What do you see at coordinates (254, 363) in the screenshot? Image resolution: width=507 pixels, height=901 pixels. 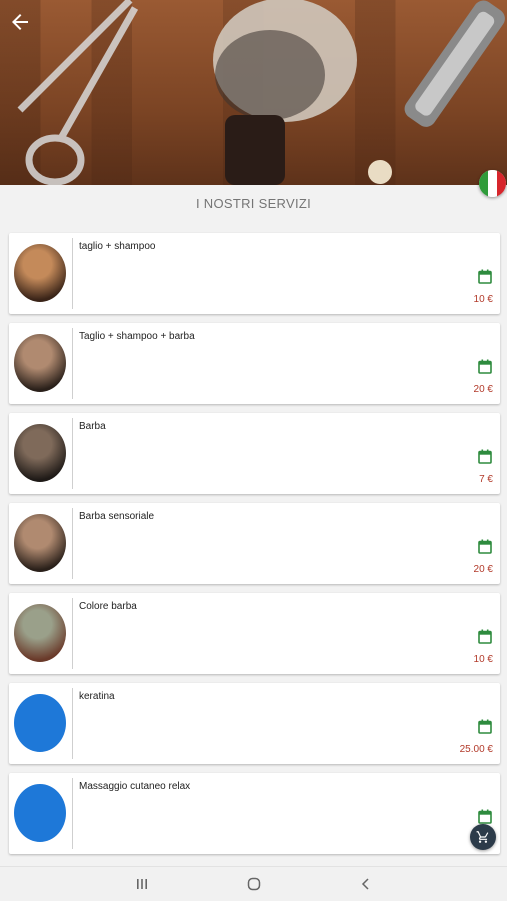 I see `service-card: Taglio + shampoo + barba 20 €` at bounding box center [254, 363].